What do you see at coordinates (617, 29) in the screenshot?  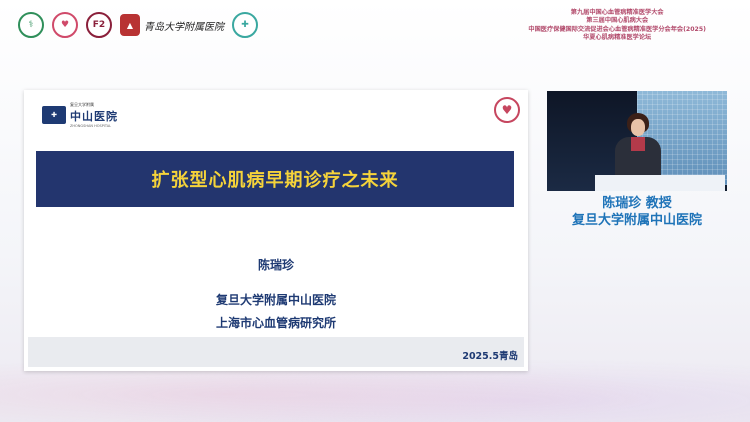 I see `conference-line: 中国医疗保健国际交流促进会心血管病精准医学分会年会(2025)` at bounding box center [617, 29].